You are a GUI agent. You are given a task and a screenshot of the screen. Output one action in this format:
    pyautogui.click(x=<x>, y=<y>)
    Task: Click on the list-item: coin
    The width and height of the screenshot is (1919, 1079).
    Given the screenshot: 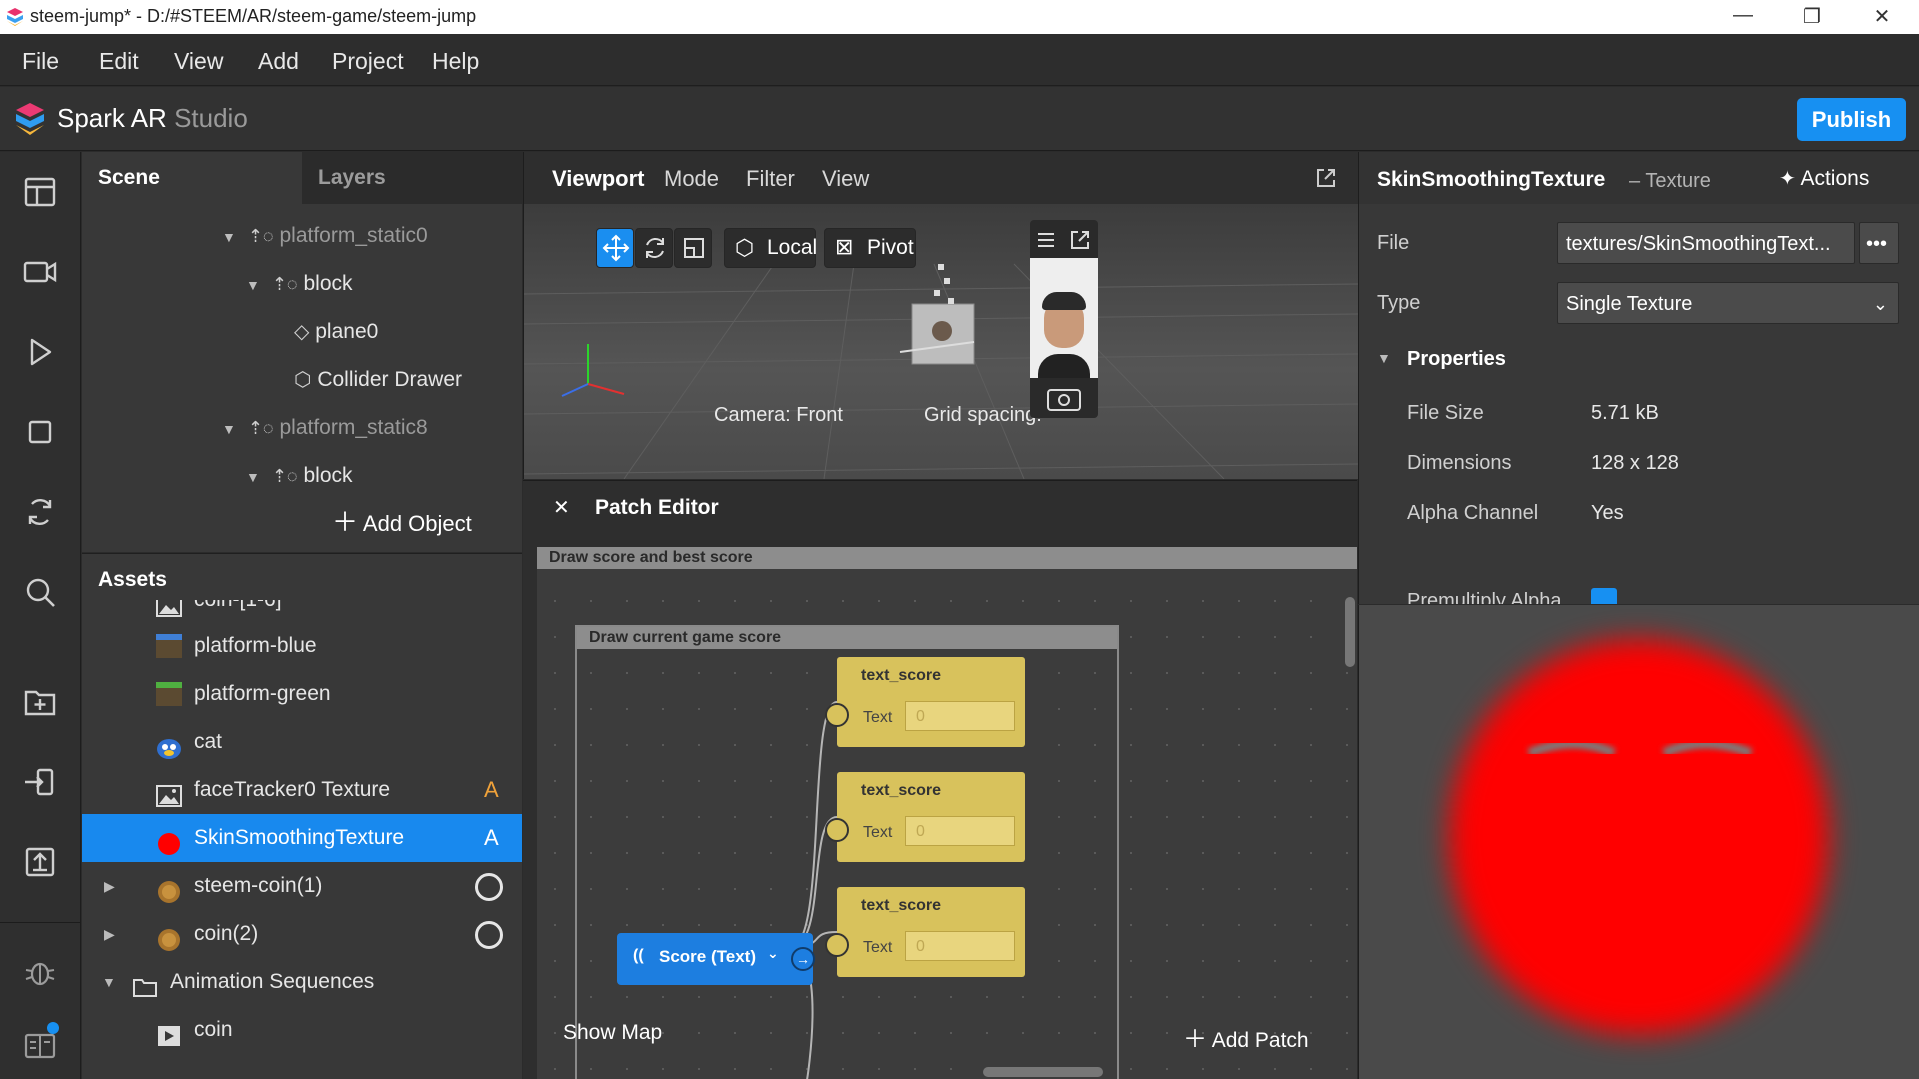 What is the action you would take?
    pyautogui.click(x=302, y=1030)
    